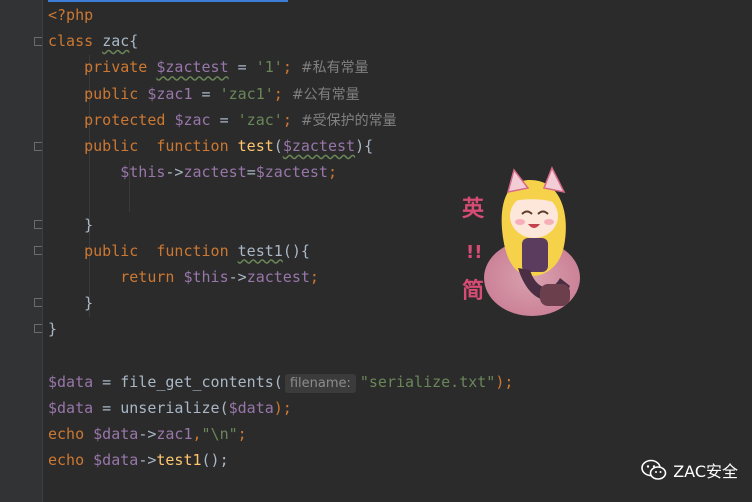 Image resolution: width=752 pixels, height=502 pixels. Describe the element at coordinates (325, 94) in the screenshot. I see `code-token: #公有常量` at that location.